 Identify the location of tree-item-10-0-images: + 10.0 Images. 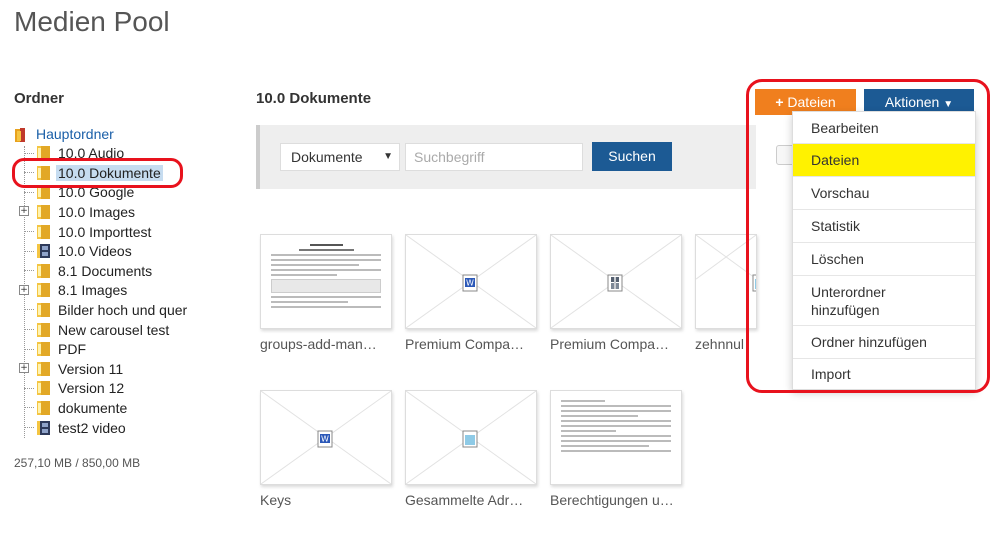
(78, 211).